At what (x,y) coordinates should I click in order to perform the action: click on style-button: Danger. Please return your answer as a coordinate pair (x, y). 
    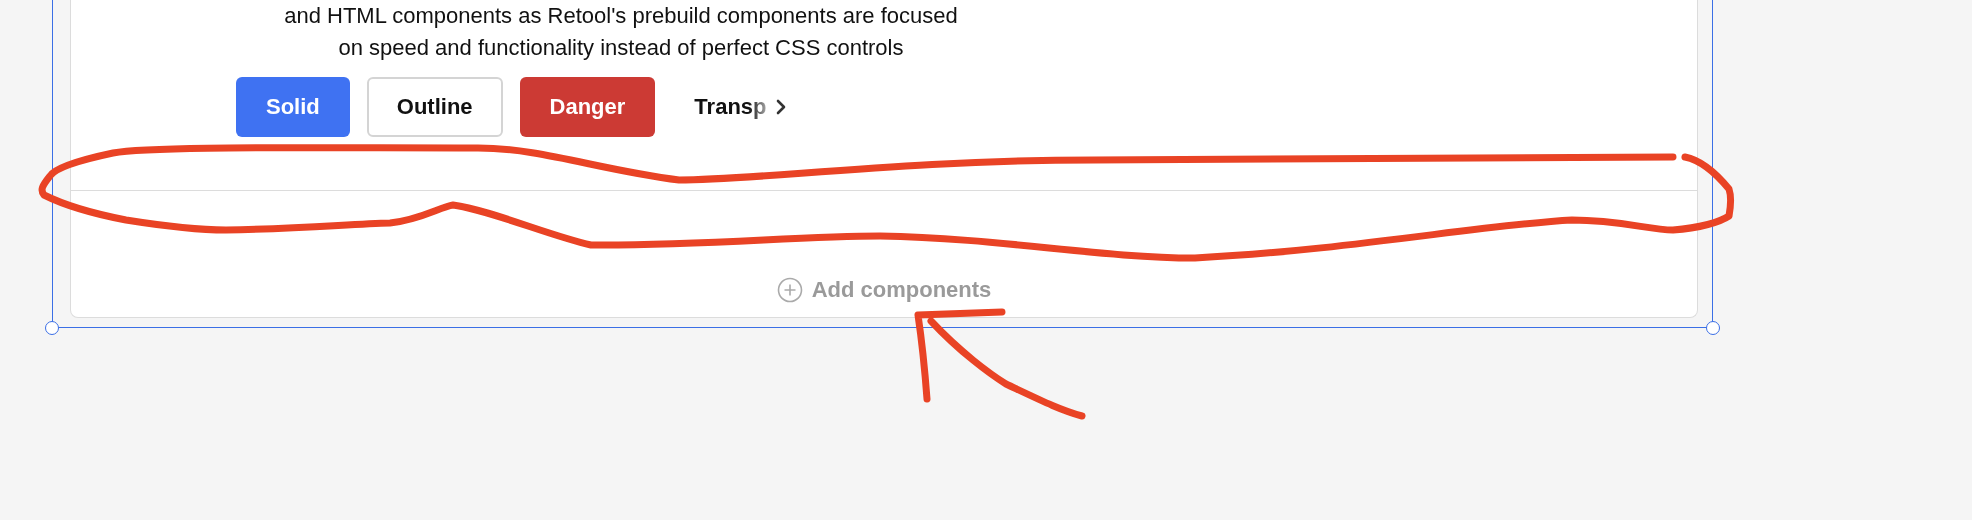
    Looking at the image, I should click on (587, 107).